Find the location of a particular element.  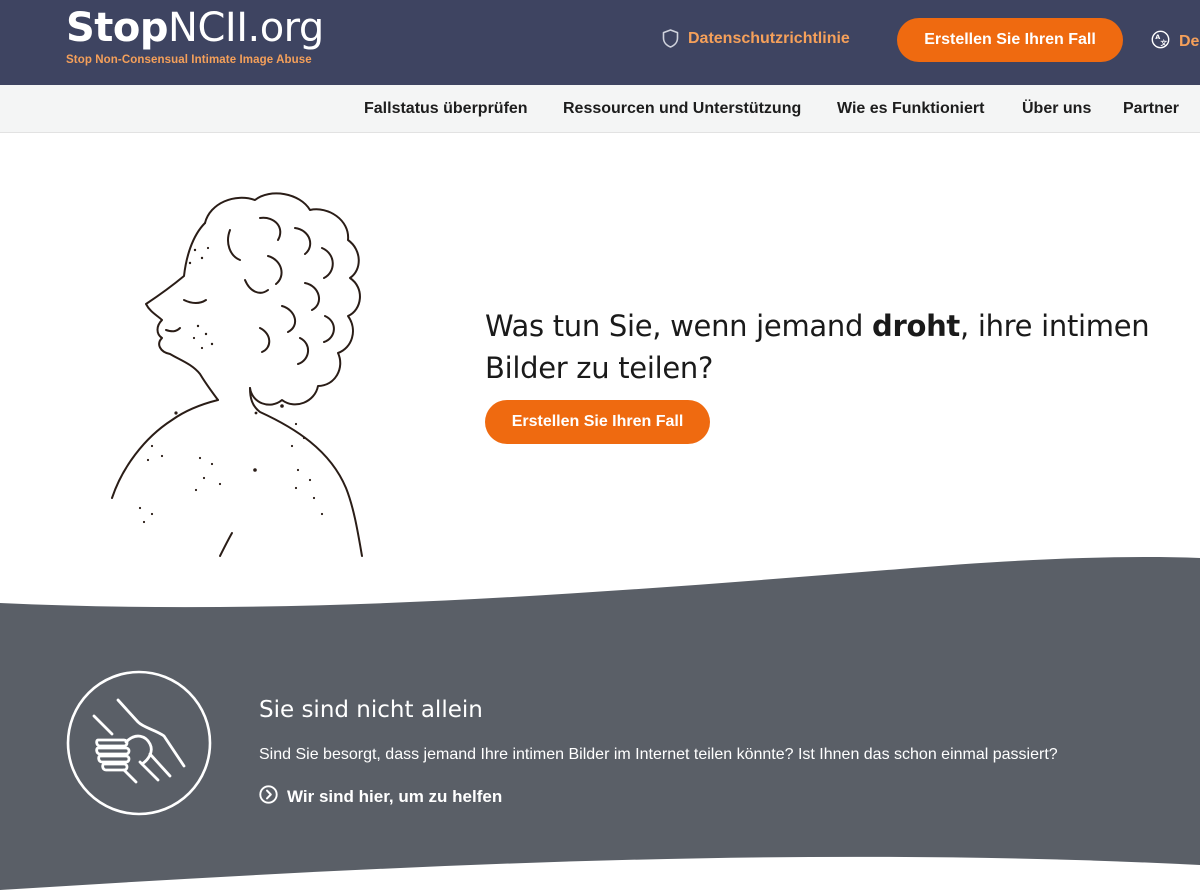

nav-item-partner: Partner is located at coordinates (1151, 109).